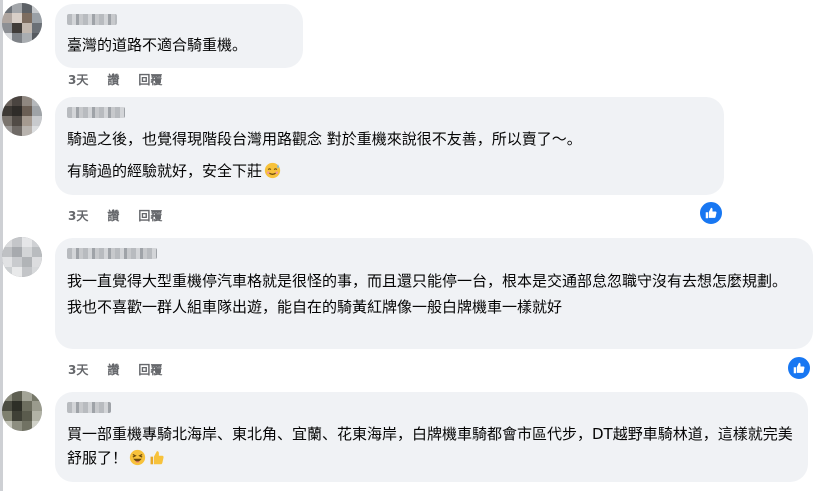  Describe the element at coordinates (324, 139) in the screenshot. I see `comment-text: 騎過之後，也覺得現階段台灣用路觀念 對於重機來說很不友善，所以賣了～。` at that location.